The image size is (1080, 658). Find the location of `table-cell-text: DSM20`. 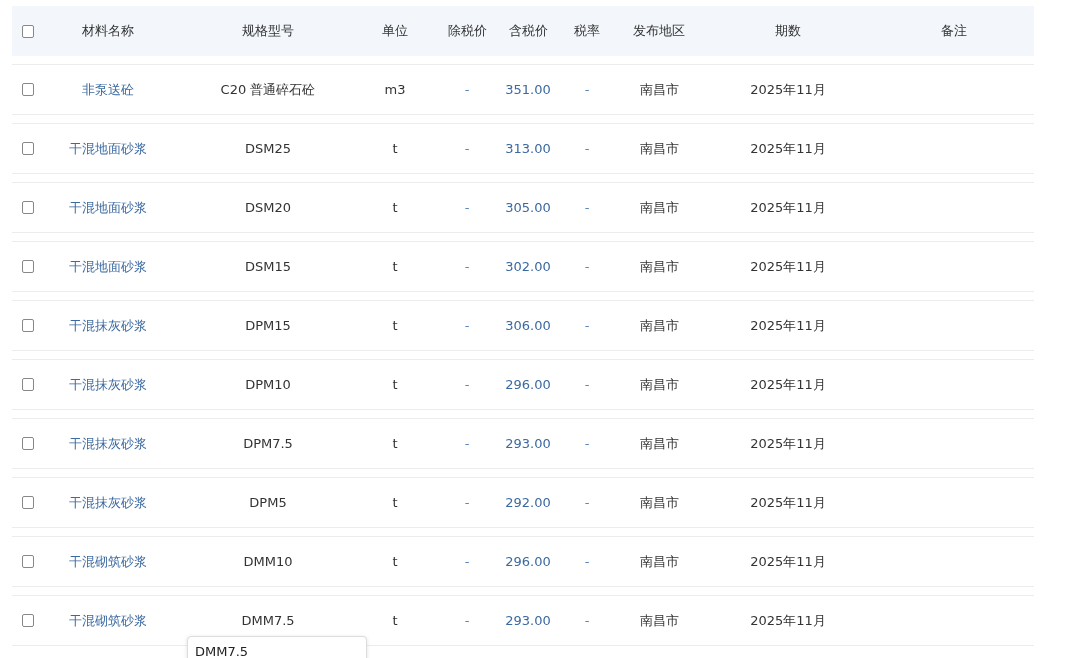

table-cell-text: DSM20 is located at coordinates (268, 207).